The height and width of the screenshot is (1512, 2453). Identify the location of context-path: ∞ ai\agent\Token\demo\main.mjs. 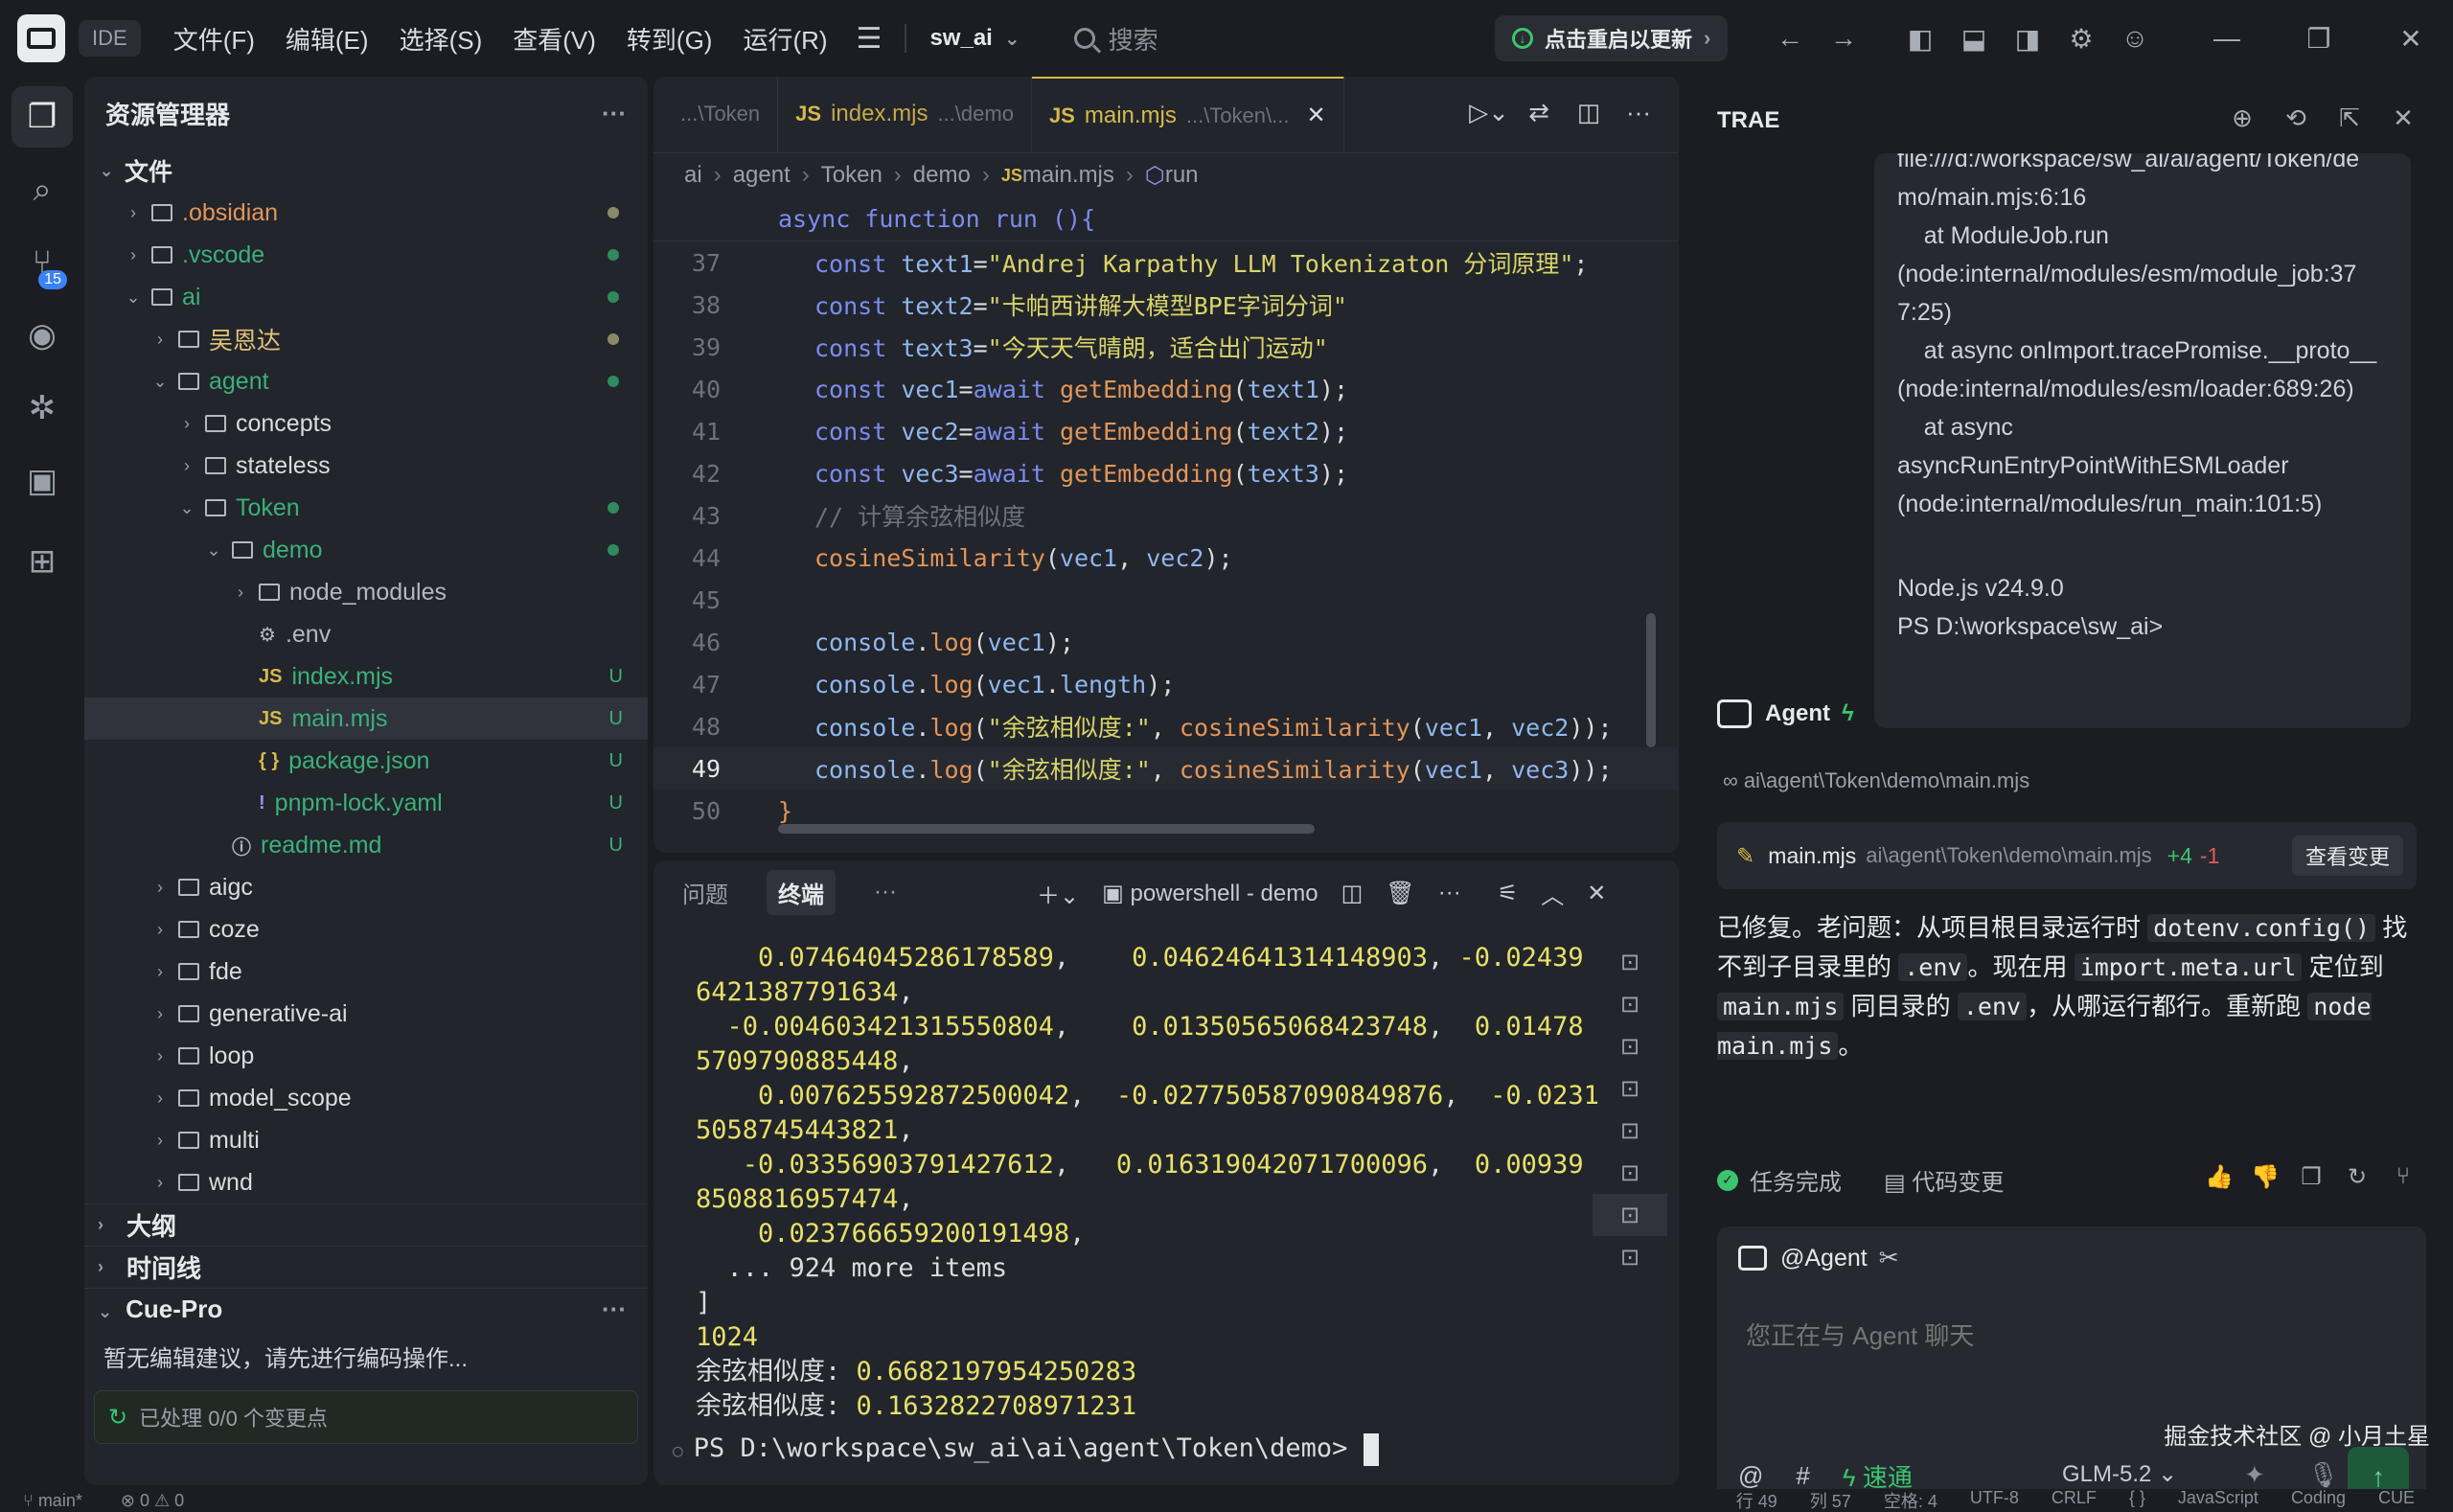
(1876, 780).